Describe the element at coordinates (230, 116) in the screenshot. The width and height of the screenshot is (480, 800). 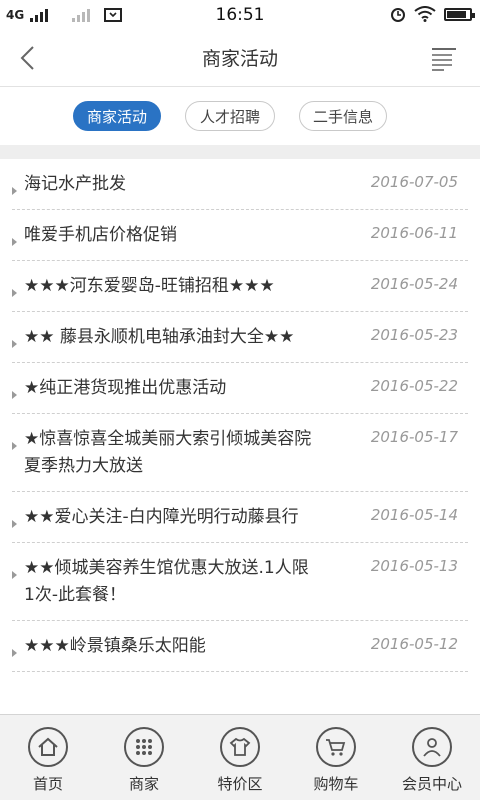
I see `tab-recruitment: 人才招聘` at that location.